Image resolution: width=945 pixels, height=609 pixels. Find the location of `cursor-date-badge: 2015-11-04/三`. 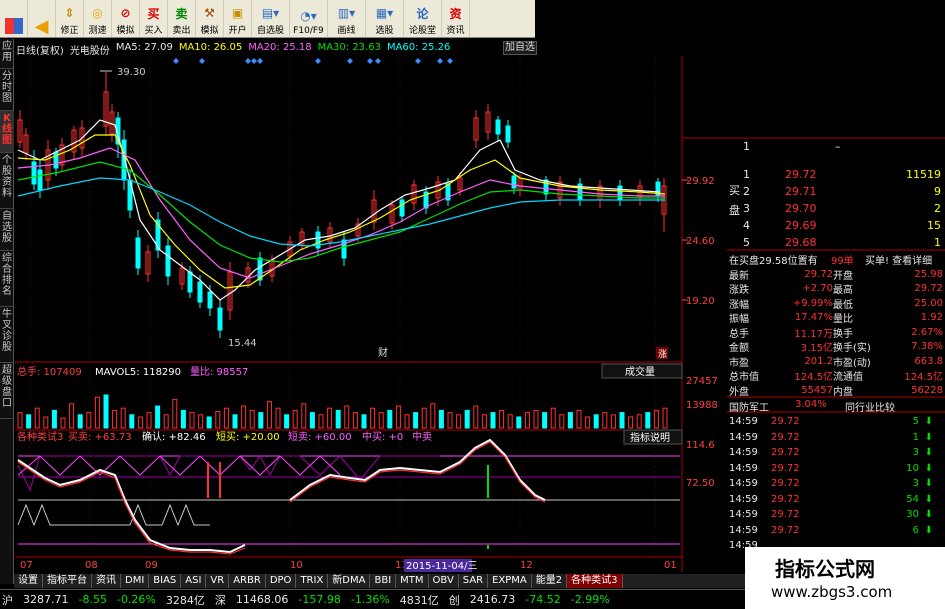

cursor-date-badge: 2015-11-04/三 is located at coordinates (441, 566).